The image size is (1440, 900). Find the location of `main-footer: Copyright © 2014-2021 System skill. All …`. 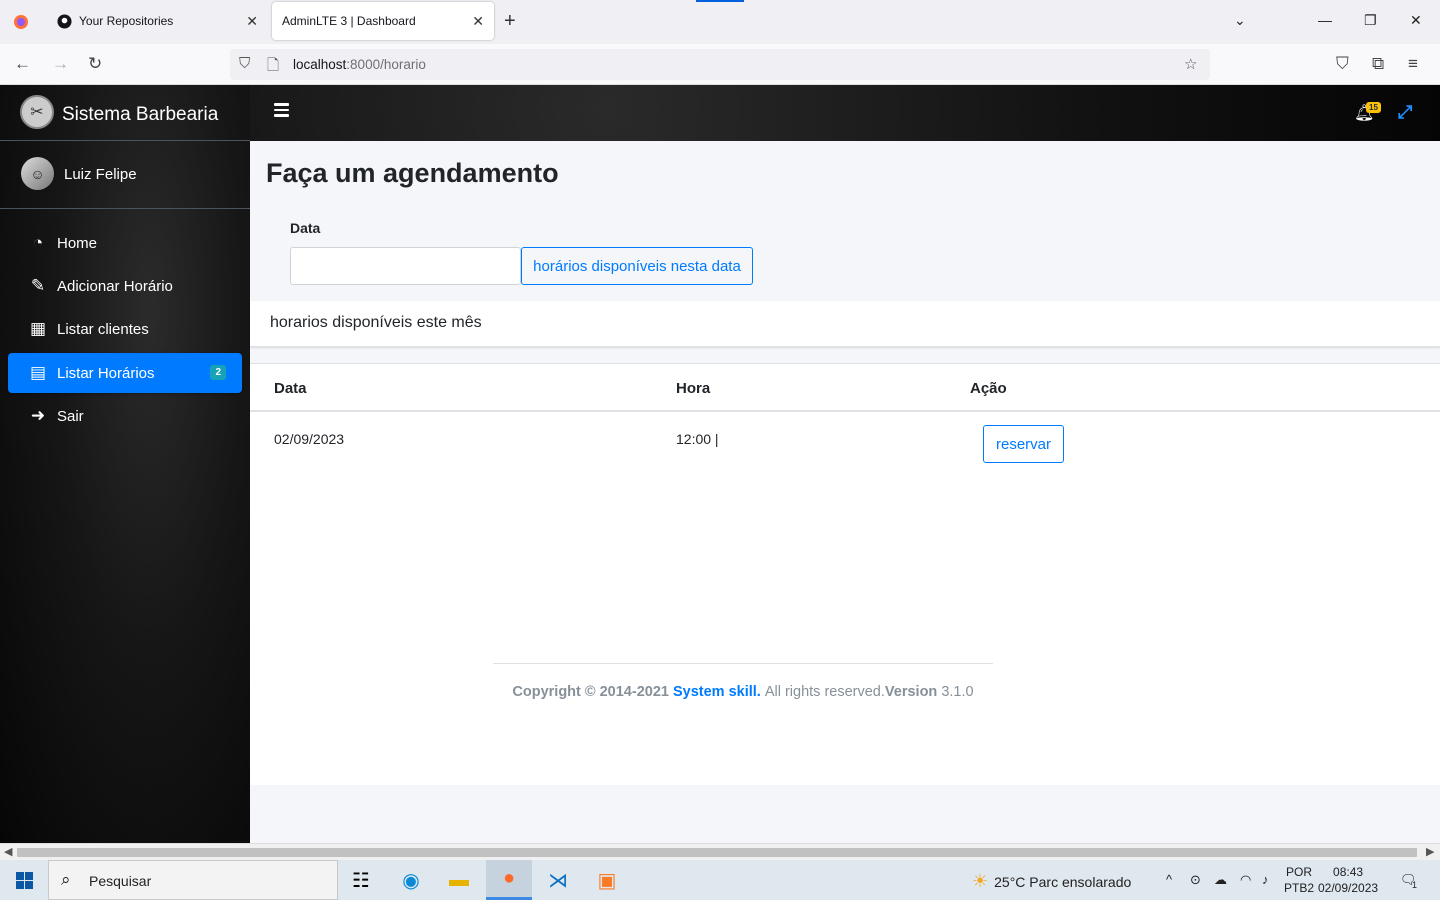

main-footer: Copyright © 2014-2021 System skill. All … is located at coordinates (743, 691).